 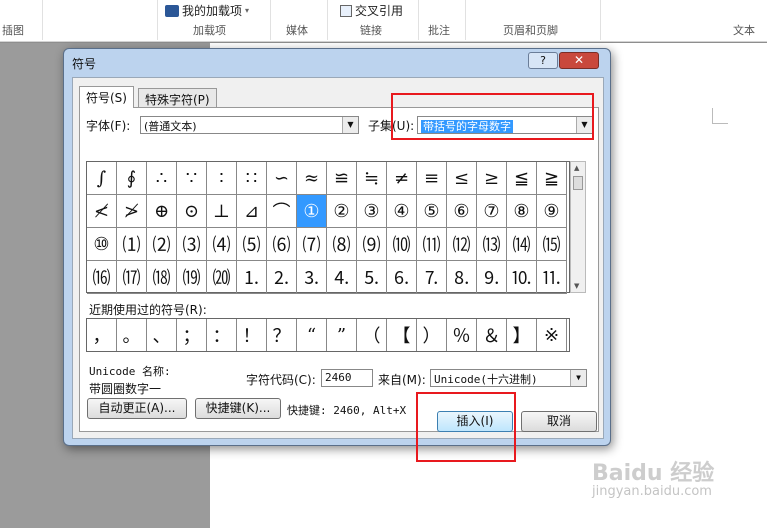 I want to click on recent-symbol-cell: ？, so click(x=282, y=335).